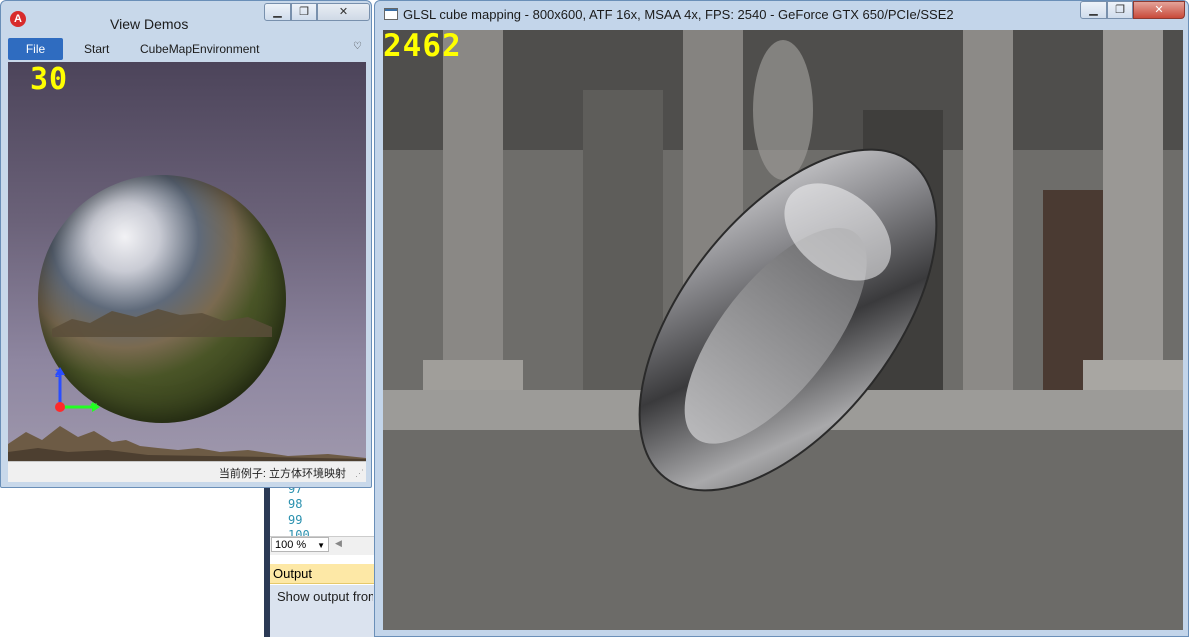  I want to click on ribbon-tab-bar: File Start CubeMapEnvironment ♡, so click(187, 49).